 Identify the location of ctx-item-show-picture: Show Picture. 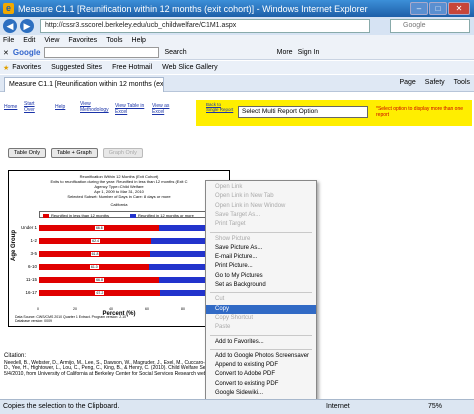
(261, 239).